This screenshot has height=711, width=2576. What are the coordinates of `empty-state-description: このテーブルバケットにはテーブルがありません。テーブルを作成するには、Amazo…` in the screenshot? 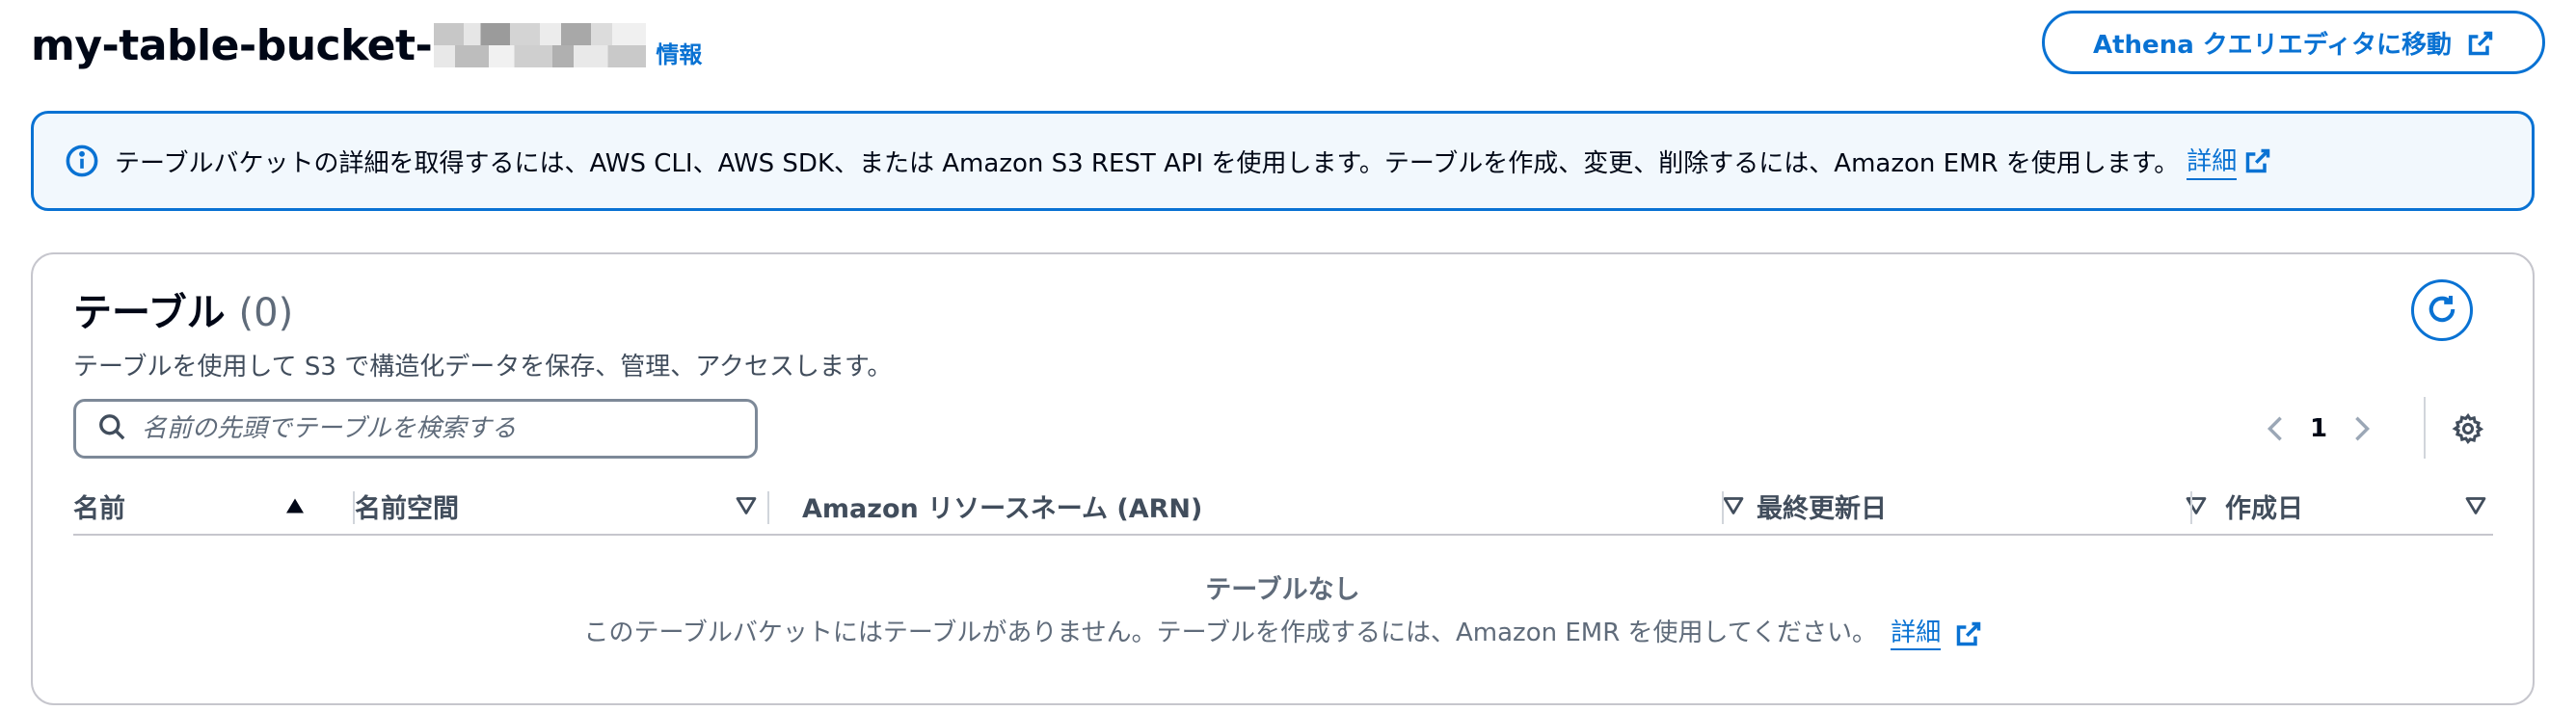 It's located at (1283, 631).